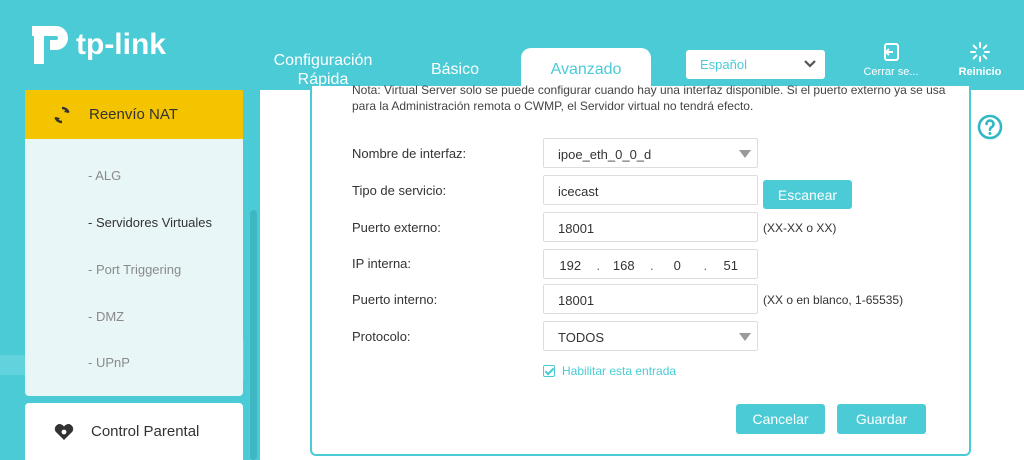 This screenshot has width=1024, height=460. I want to click on save-button: Guardar, so click(881, 419).